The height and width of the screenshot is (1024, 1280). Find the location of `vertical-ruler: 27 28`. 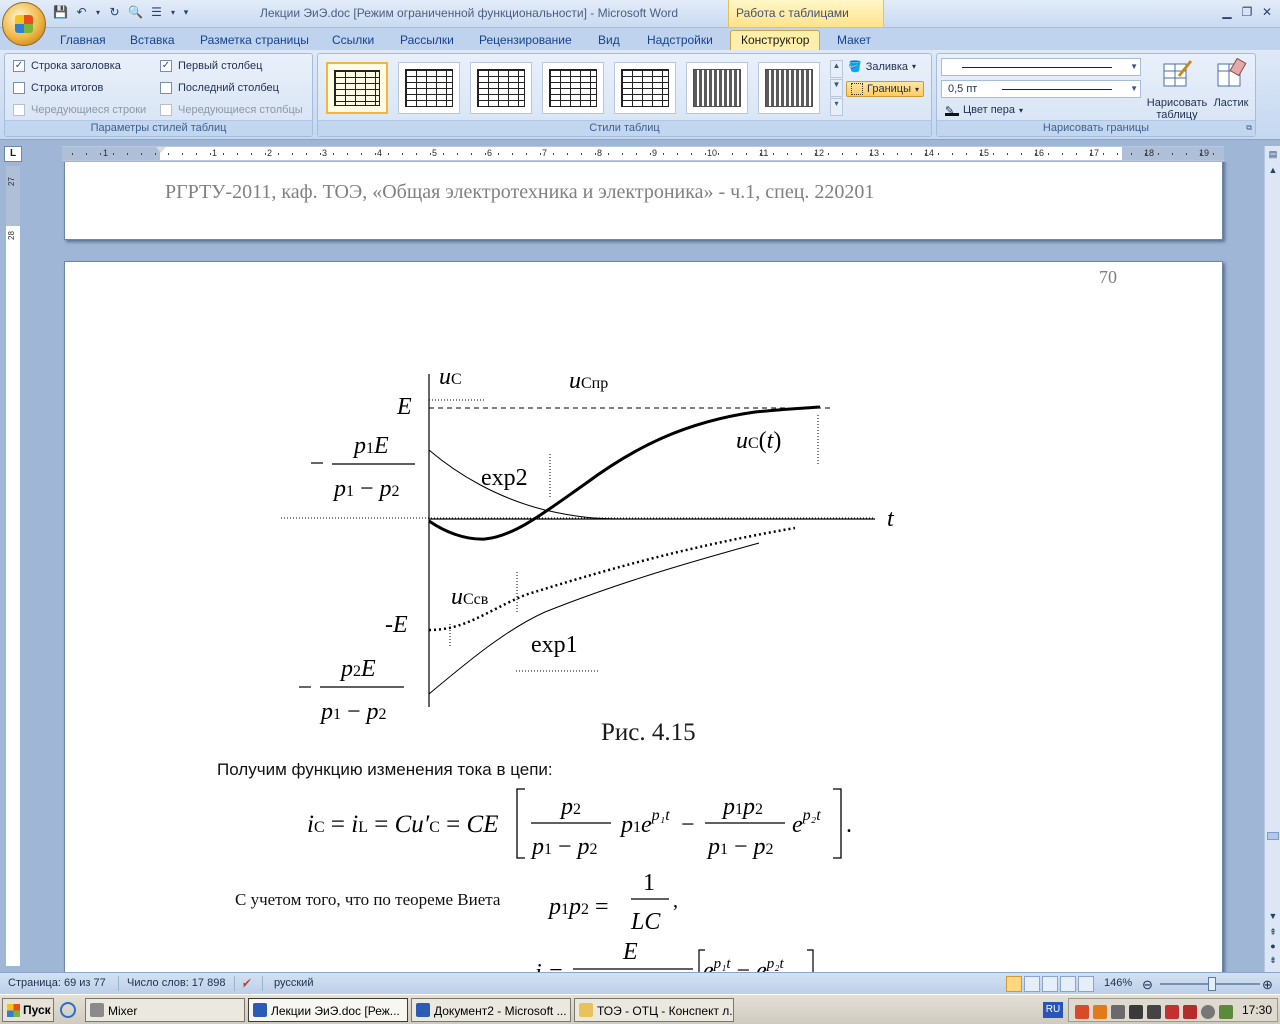

vertical-ruler: 27 28 is located at coordinates (13, 566).